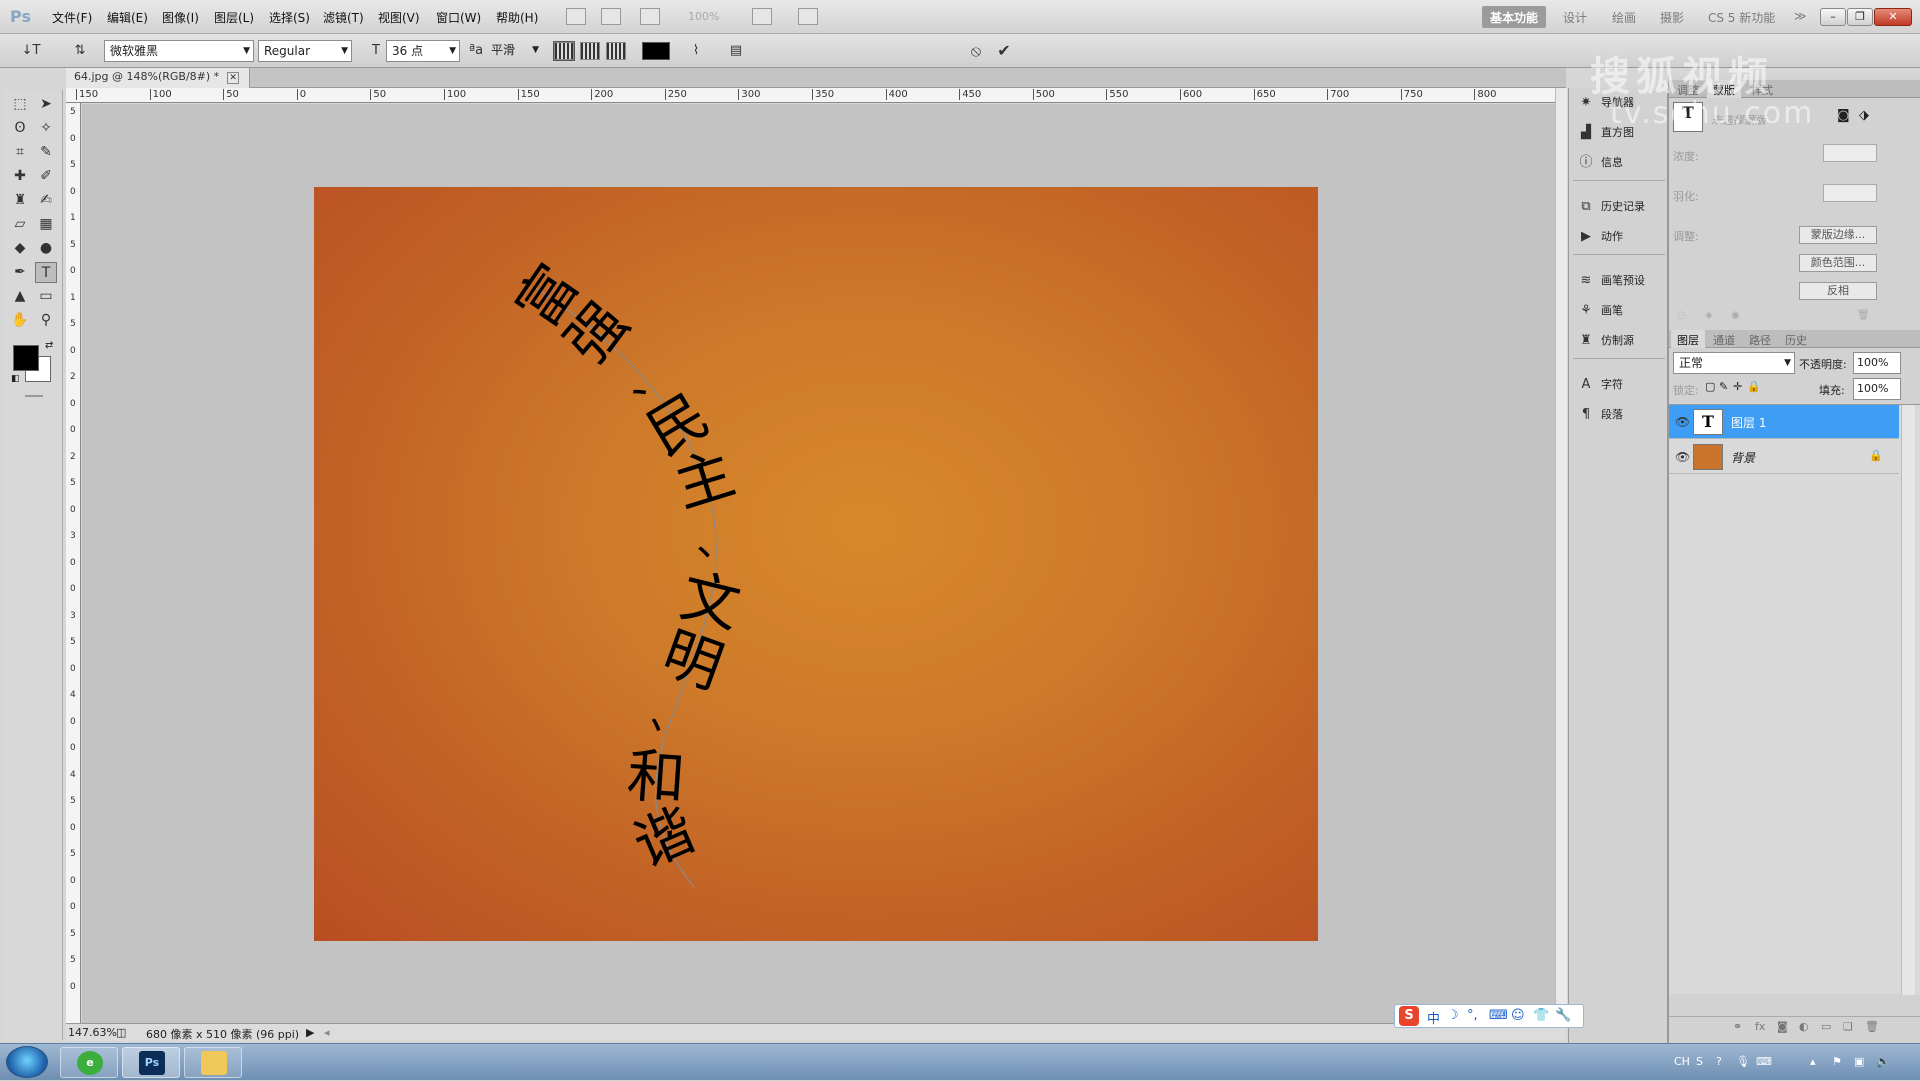 Image resolution: width=1920 pixels, height=1081 pixels. I want to click on character-panel-icon: ▤, so click(736, 51).